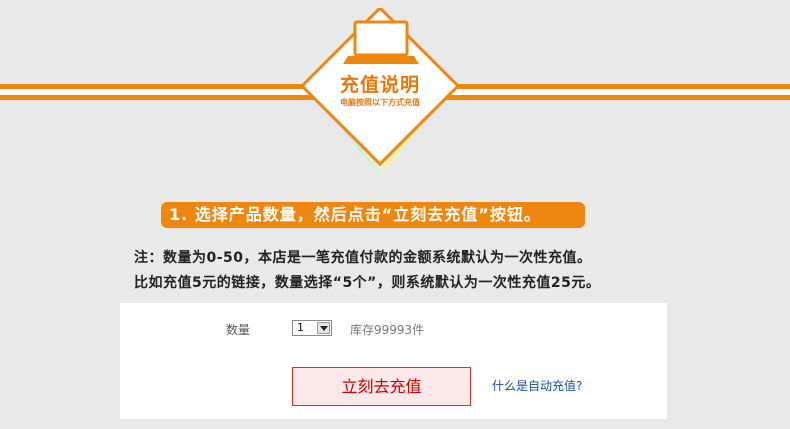 The height and width of the screenshot is (429, 790). Describe the element at coordinates (323, 328) in the screenshot. I see `chevron-down-icon` at that location.